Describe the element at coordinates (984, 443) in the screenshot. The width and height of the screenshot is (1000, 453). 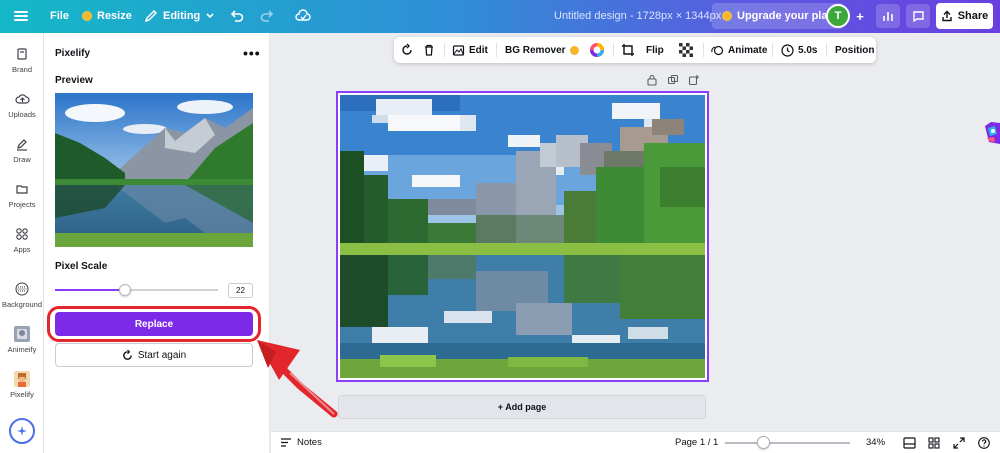
I see `help-icon` at that location.